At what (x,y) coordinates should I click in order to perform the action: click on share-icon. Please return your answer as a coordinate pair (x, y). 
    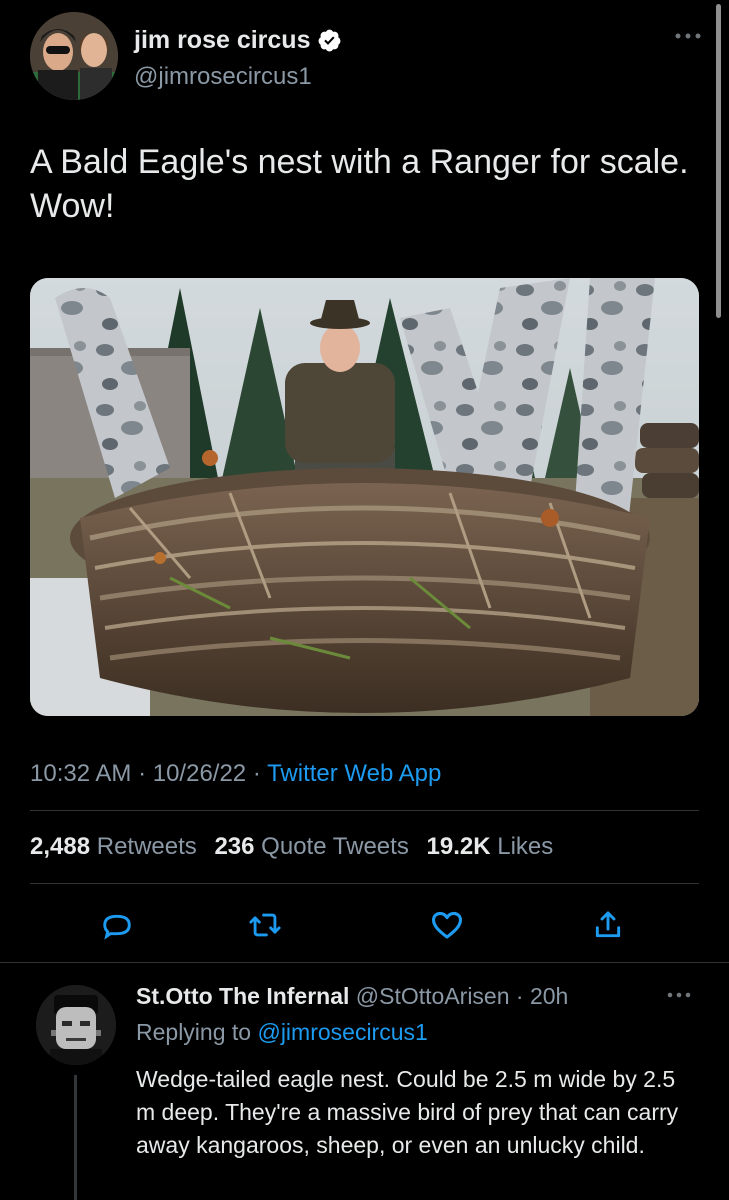
    Looking at the image, I should click on (608, 925).